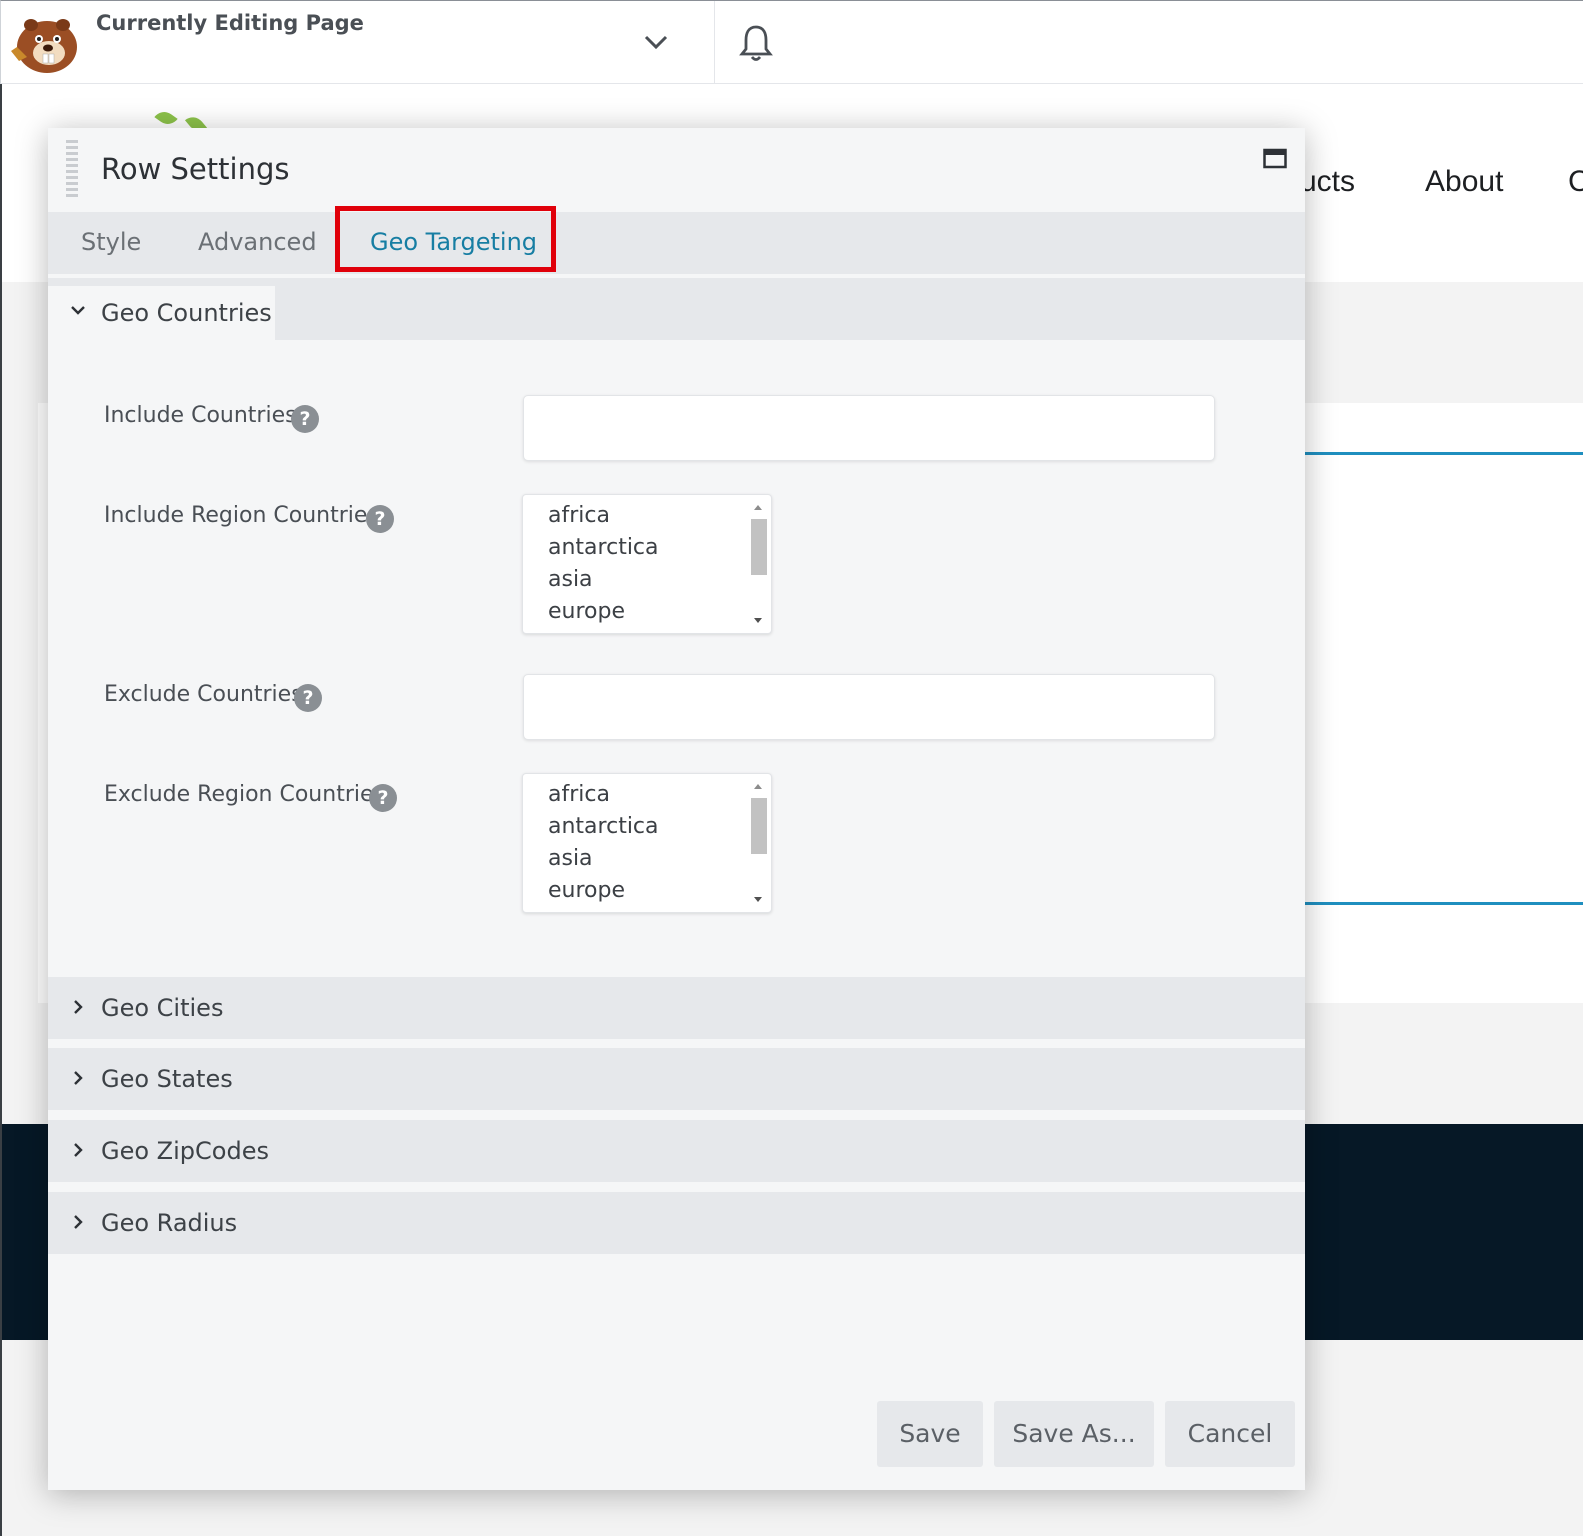 This screenshot has width=1583, height=1536. Describe the element at coordinates (676, 313) in the screenshot. I see `section-geo-countries-header: Geo Countries` at that location.